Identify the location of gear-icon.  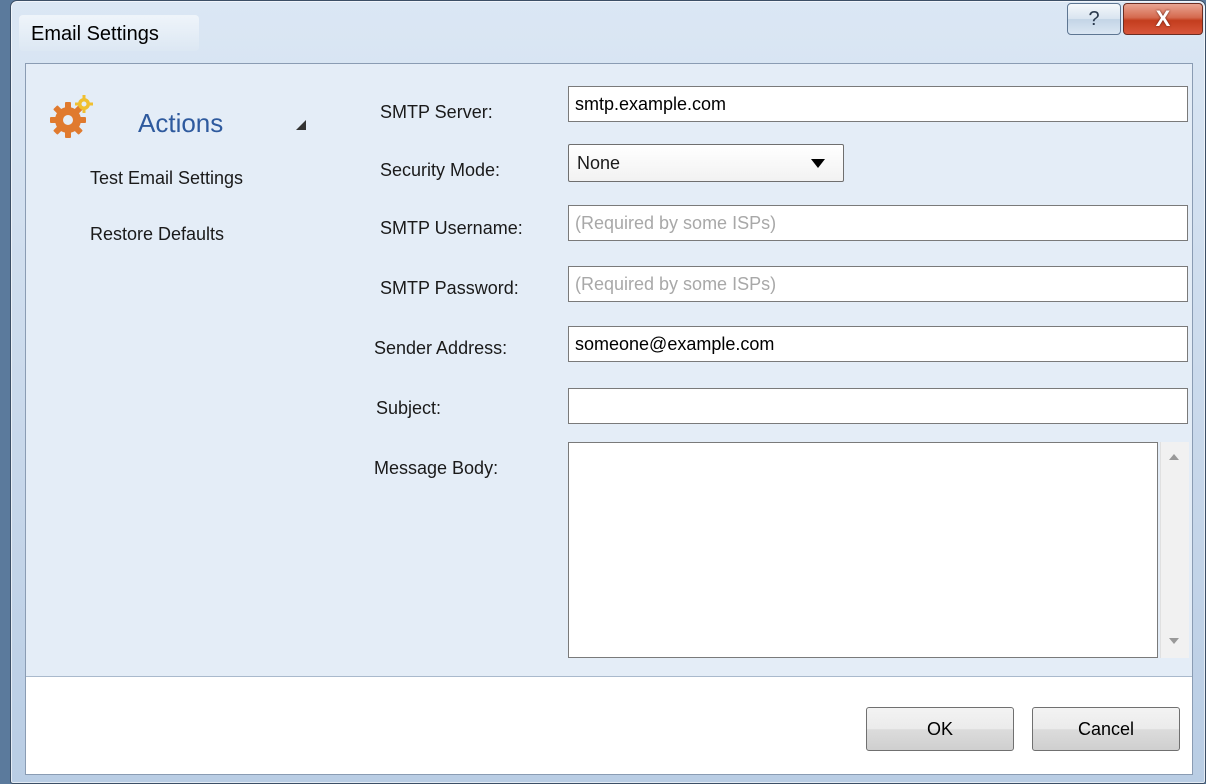
(71, 116).